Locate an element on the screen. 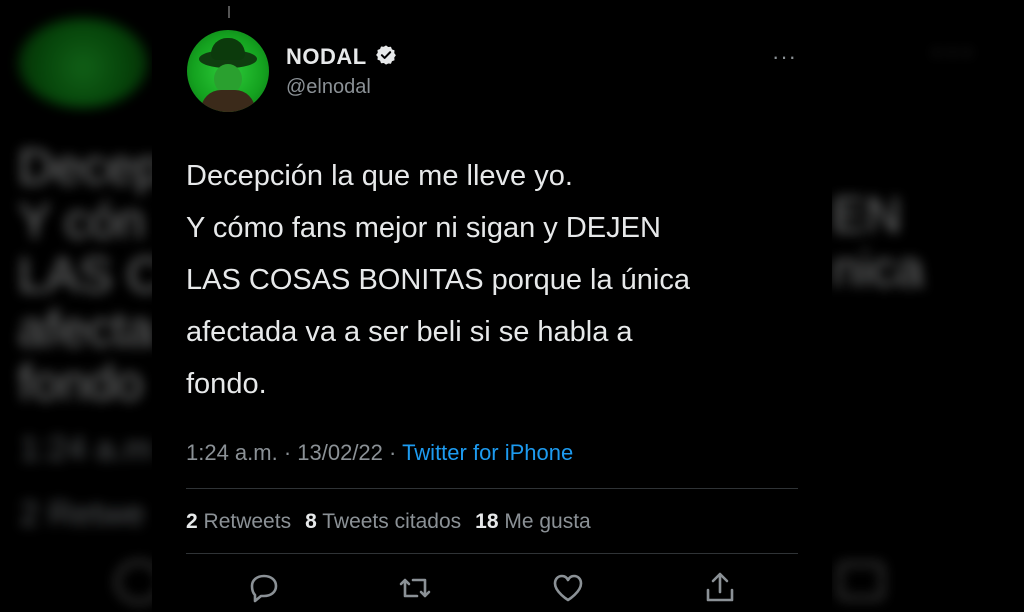  quotes-label: Tweets citados is located at coordinates (392, 521).